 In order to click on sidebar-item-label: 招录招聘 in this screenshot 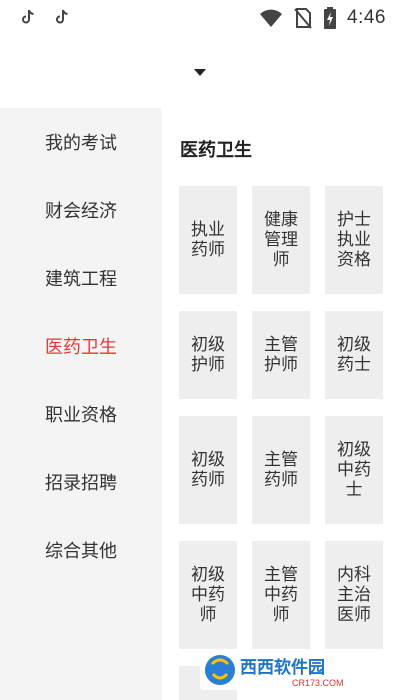, I will do `click(81, 483)`.